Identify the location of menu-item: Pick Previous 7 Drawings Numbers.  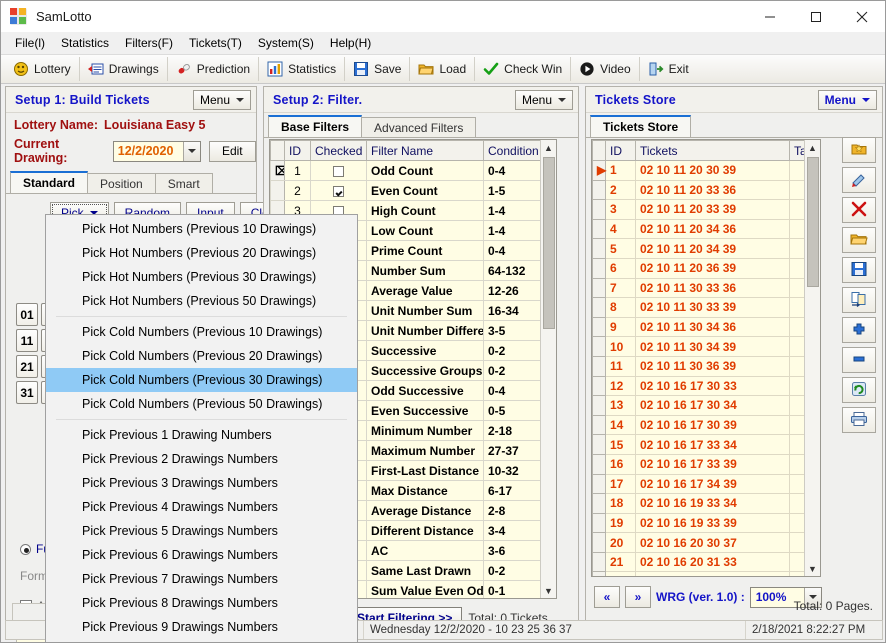
(201, 579).